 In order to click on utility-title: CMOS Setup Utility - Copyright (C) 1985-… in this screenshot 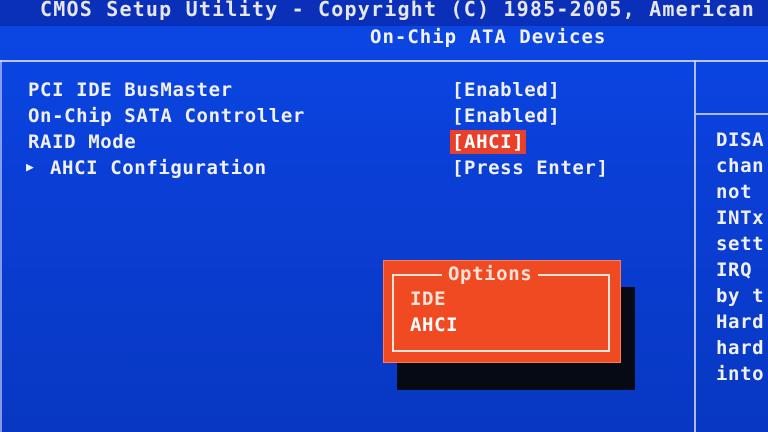, I will do `click(404, 10)`.